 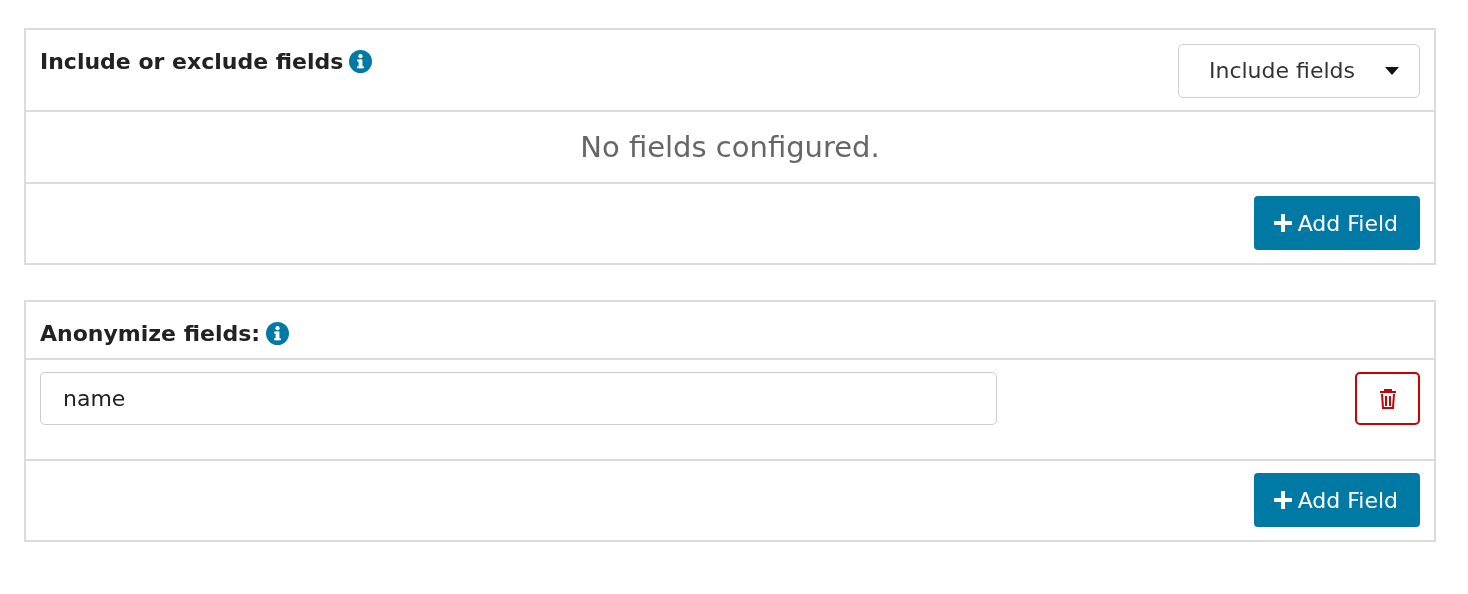 I want to click on empty-message: No fields configured., so click(x=730, y=147).